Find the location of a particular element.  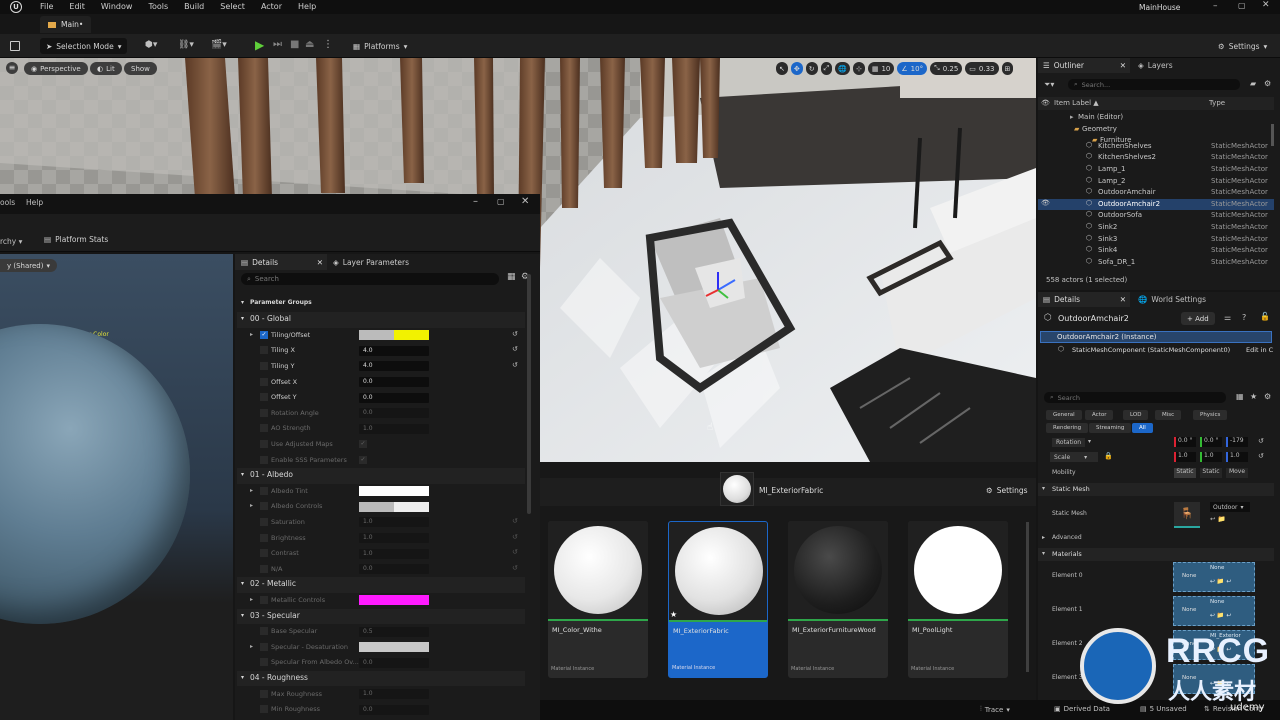

rotate-tool-icon: ↻ is located at coordinates (811, 68).